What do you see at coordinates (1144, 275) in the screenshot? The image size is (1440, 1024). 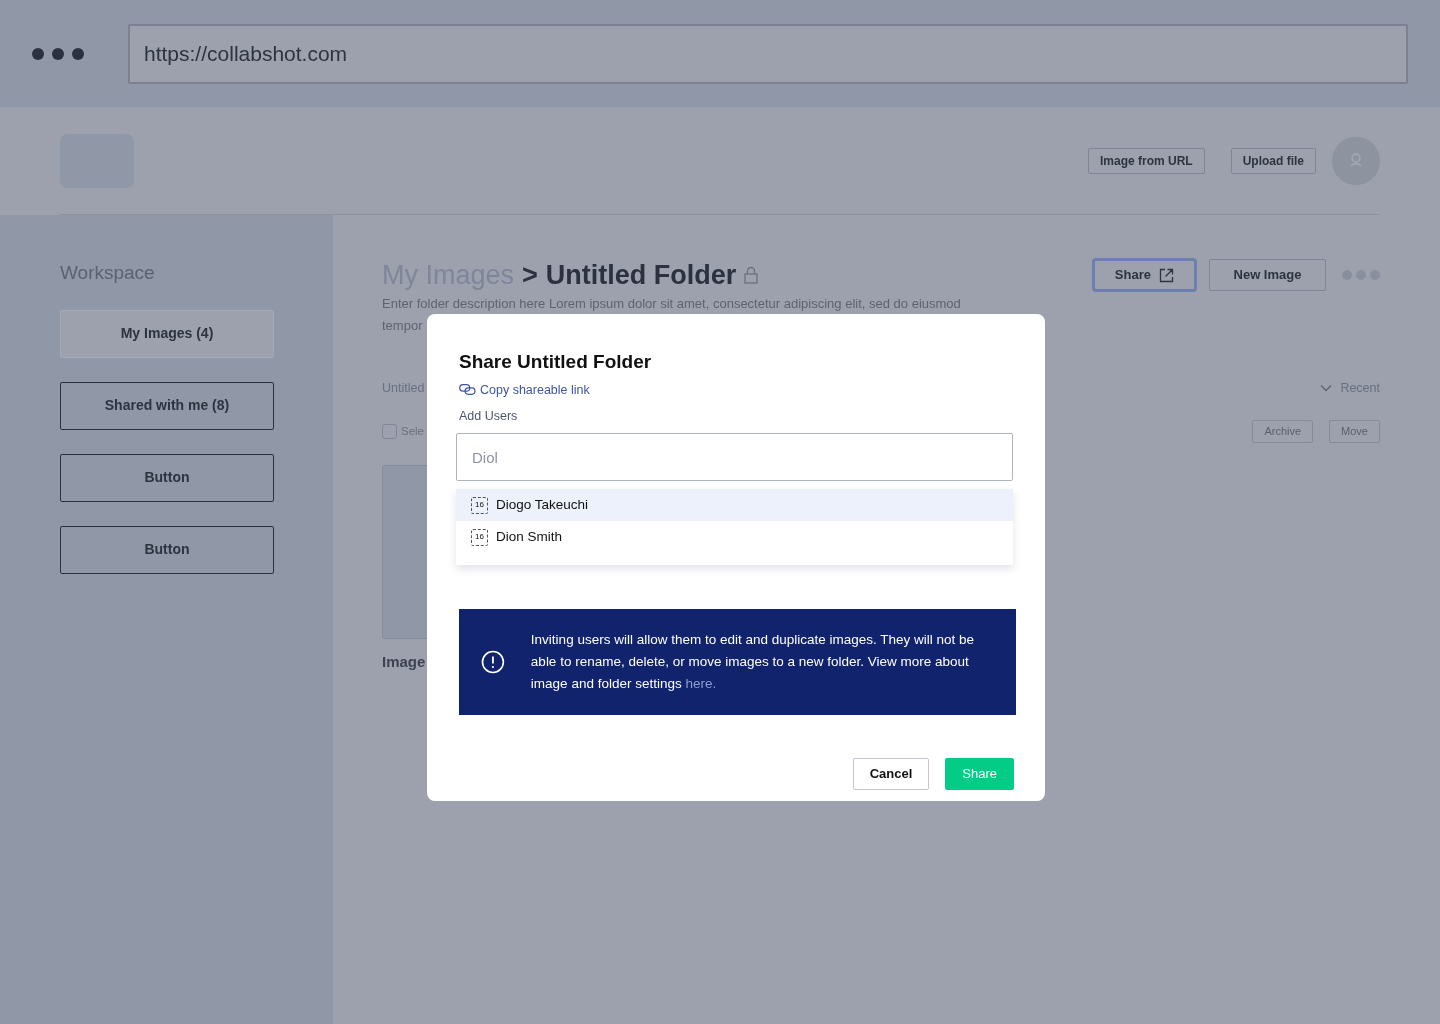 I see `share-button: Share` at bounding box center [1144, 275].